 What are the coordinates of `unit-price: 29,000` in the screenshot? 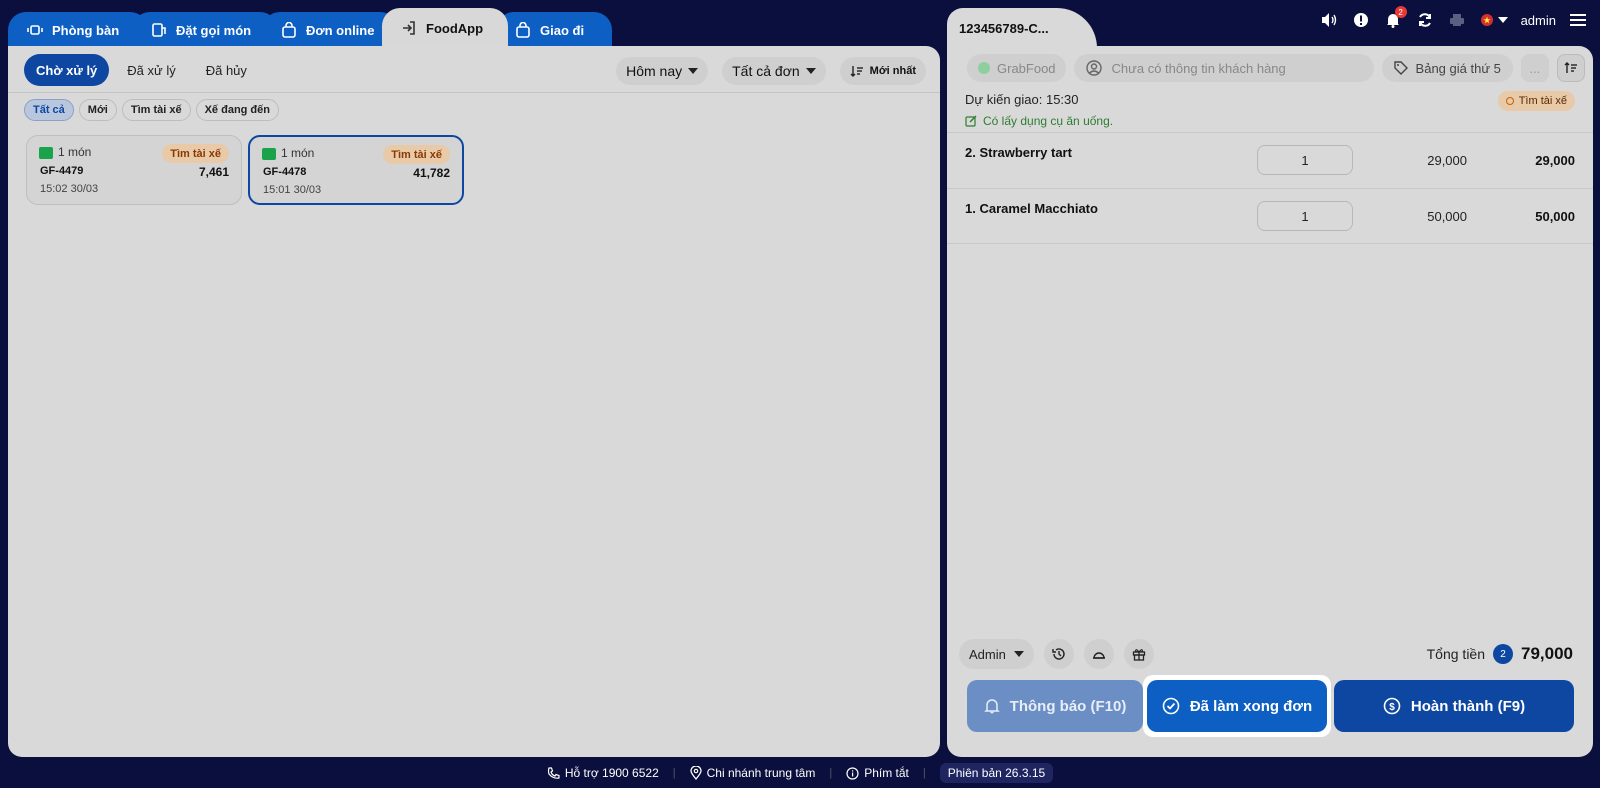 It's located at (1447, 160).